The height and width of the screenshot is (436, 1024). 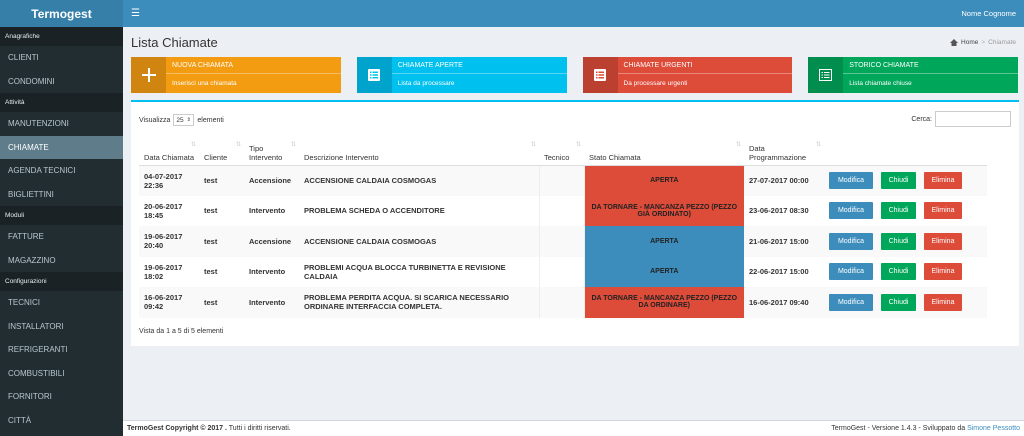 What do you see at coordinates (61, 397) in the screenshot?
I see `sidebar-item-fornitori: FORNITORI` at bounding box center [61, 397].